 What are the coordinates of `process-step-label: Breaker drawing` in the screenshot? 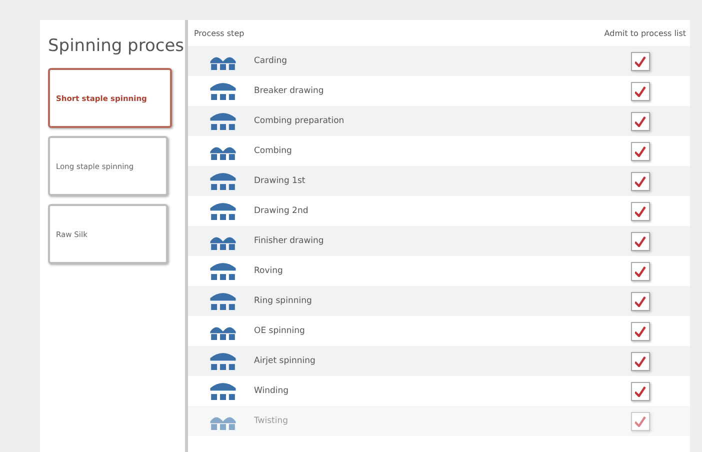 It's located at (289, 91).